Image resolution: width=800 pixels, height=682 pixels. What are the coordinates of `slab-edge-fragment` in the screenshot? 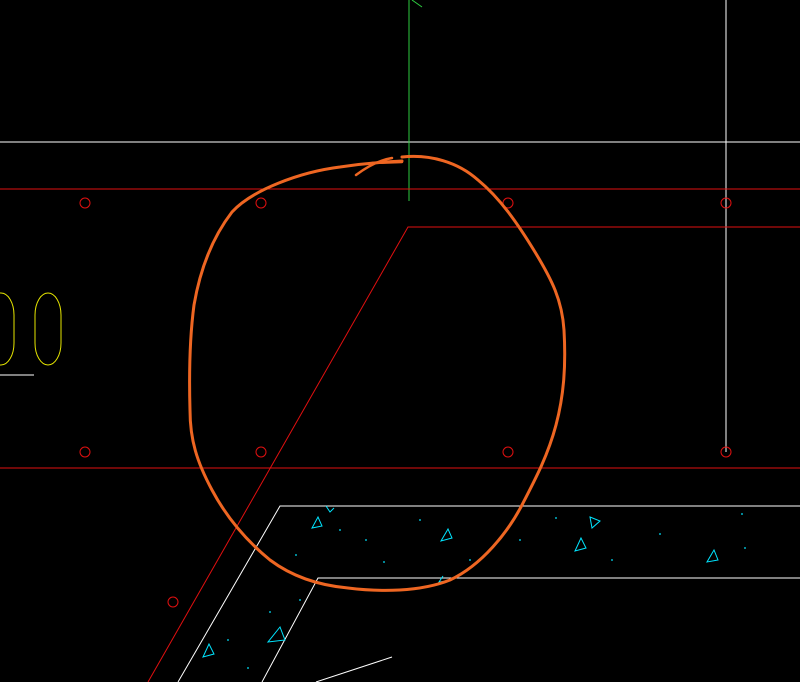 It's located at (354, 669).